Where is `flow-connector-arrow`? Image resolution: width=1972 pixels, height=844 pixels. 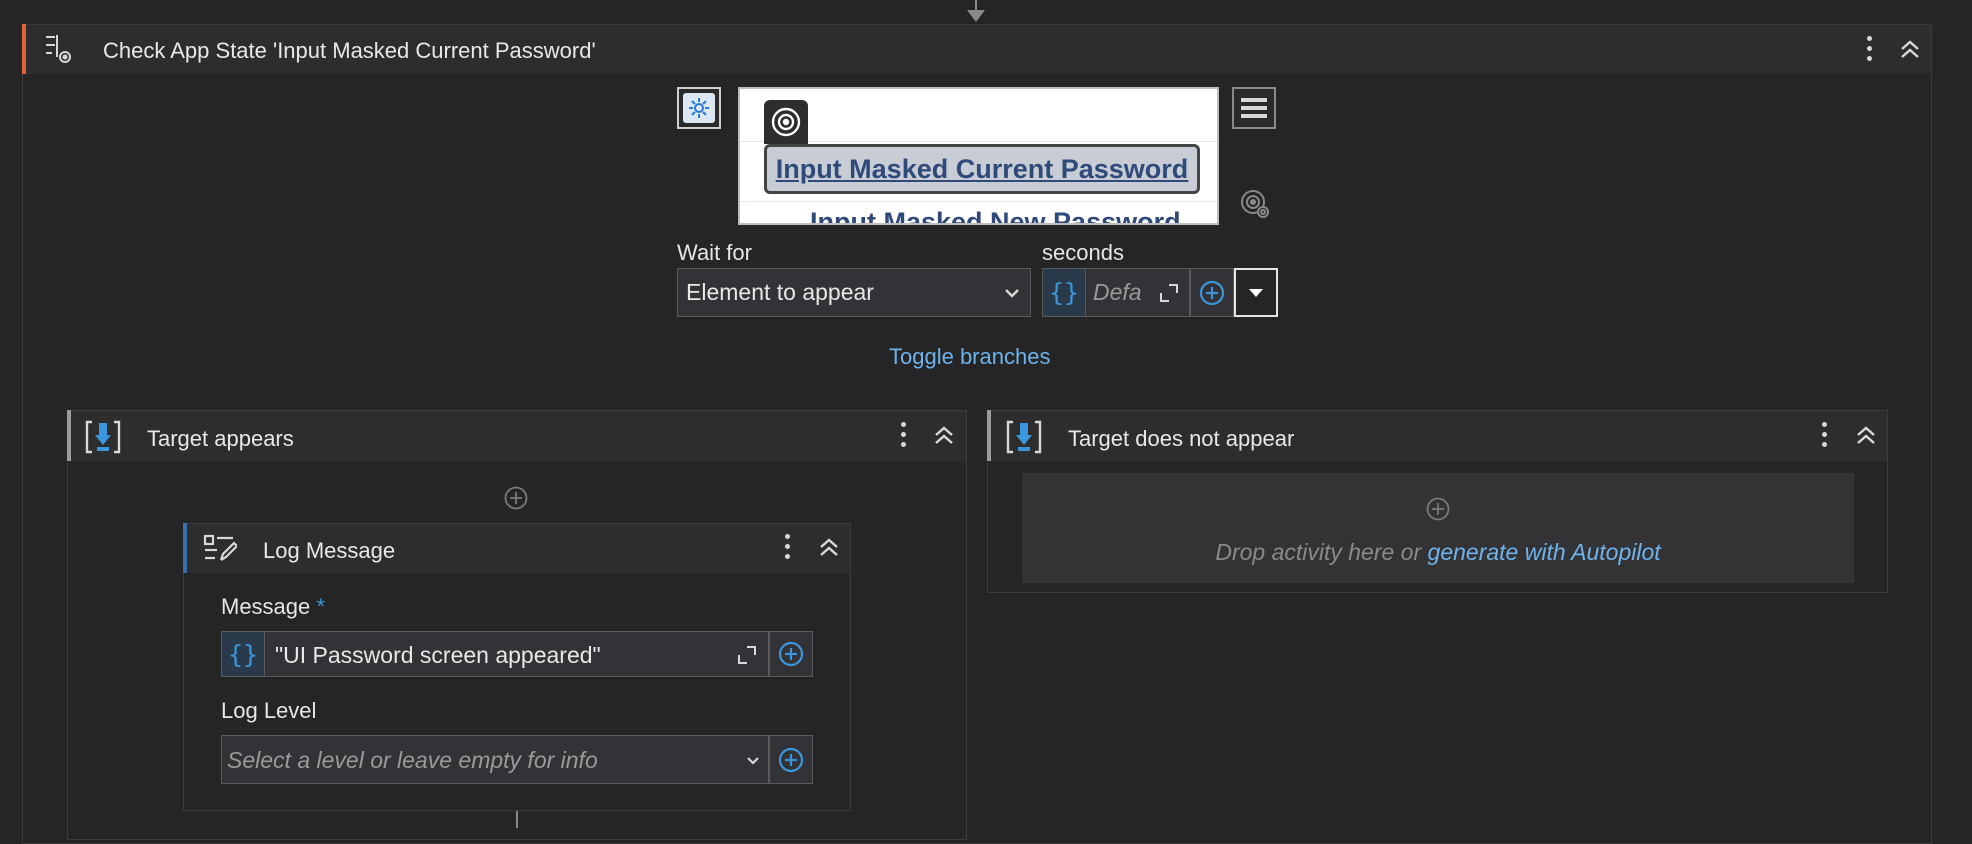 flow-connector-arrow is located at coordinates (976, 12).